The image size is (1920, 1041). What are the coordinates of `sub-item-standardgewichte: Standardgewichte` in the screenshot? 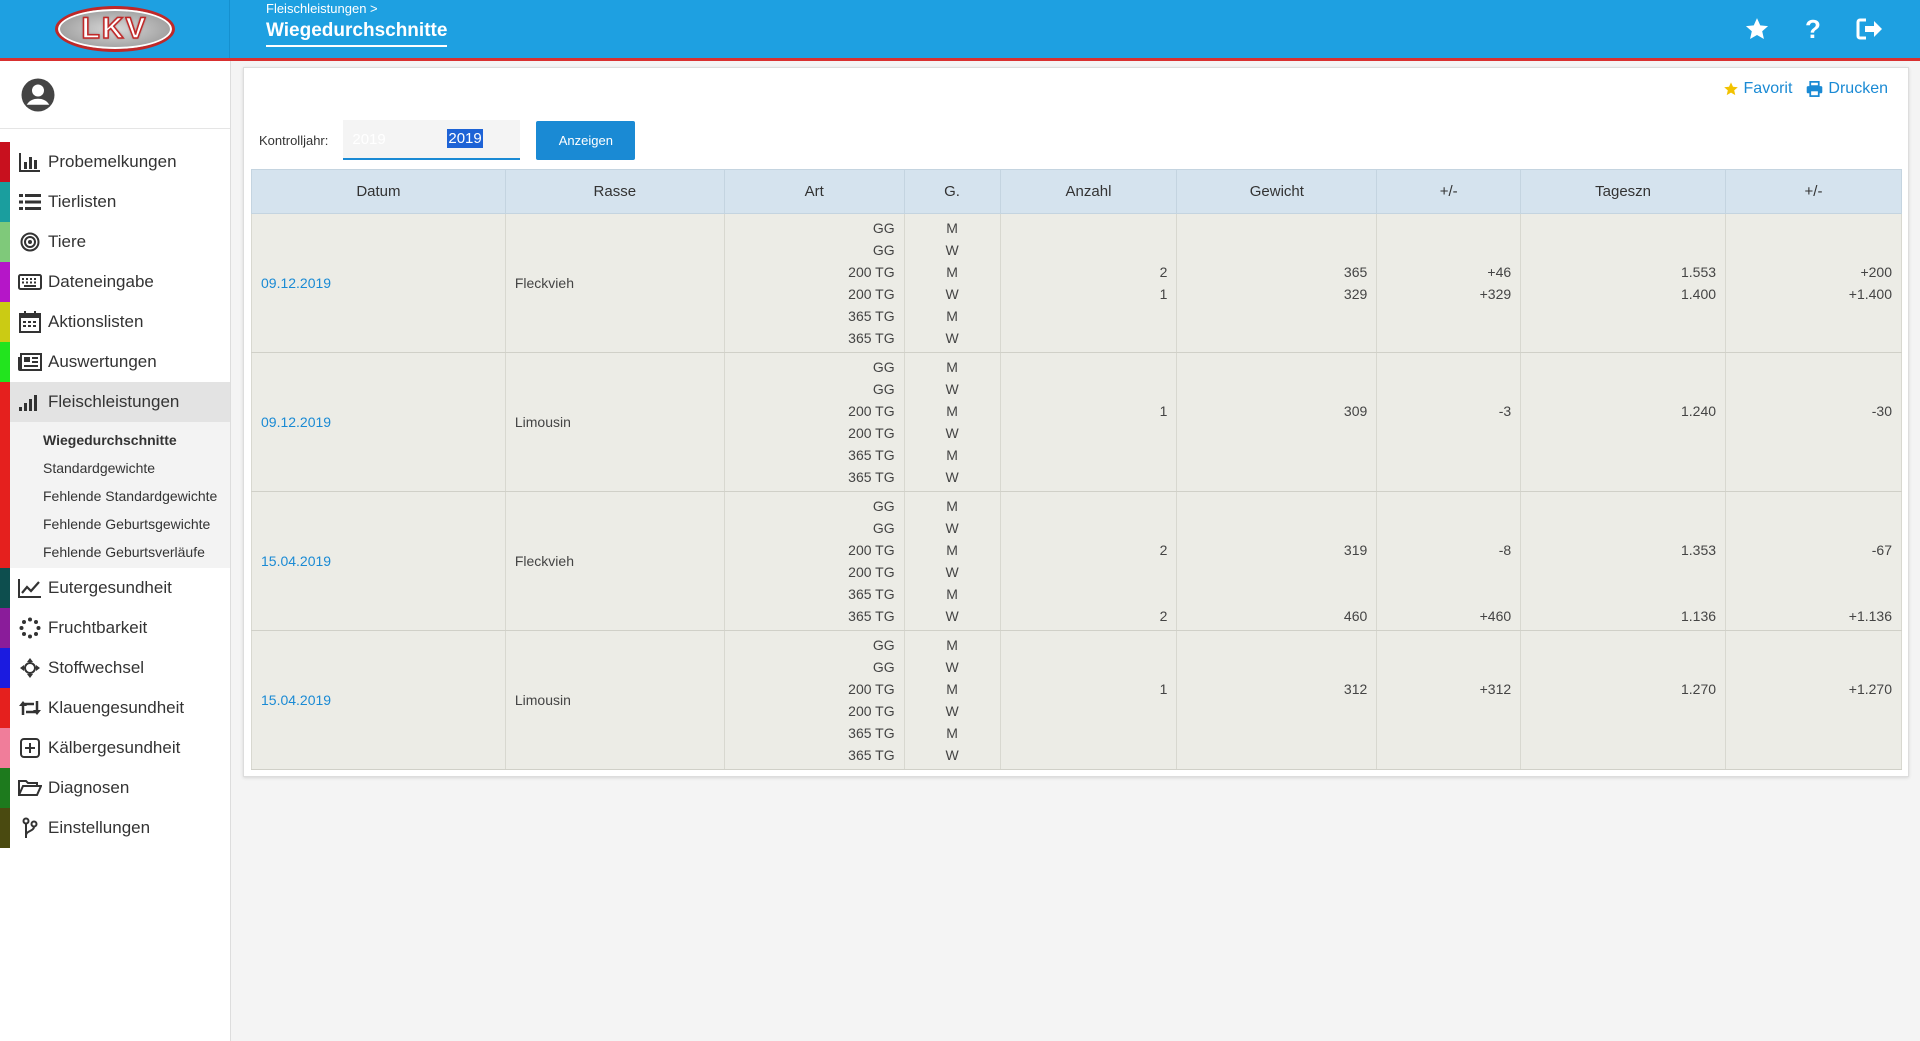 It's located at (115, 468).